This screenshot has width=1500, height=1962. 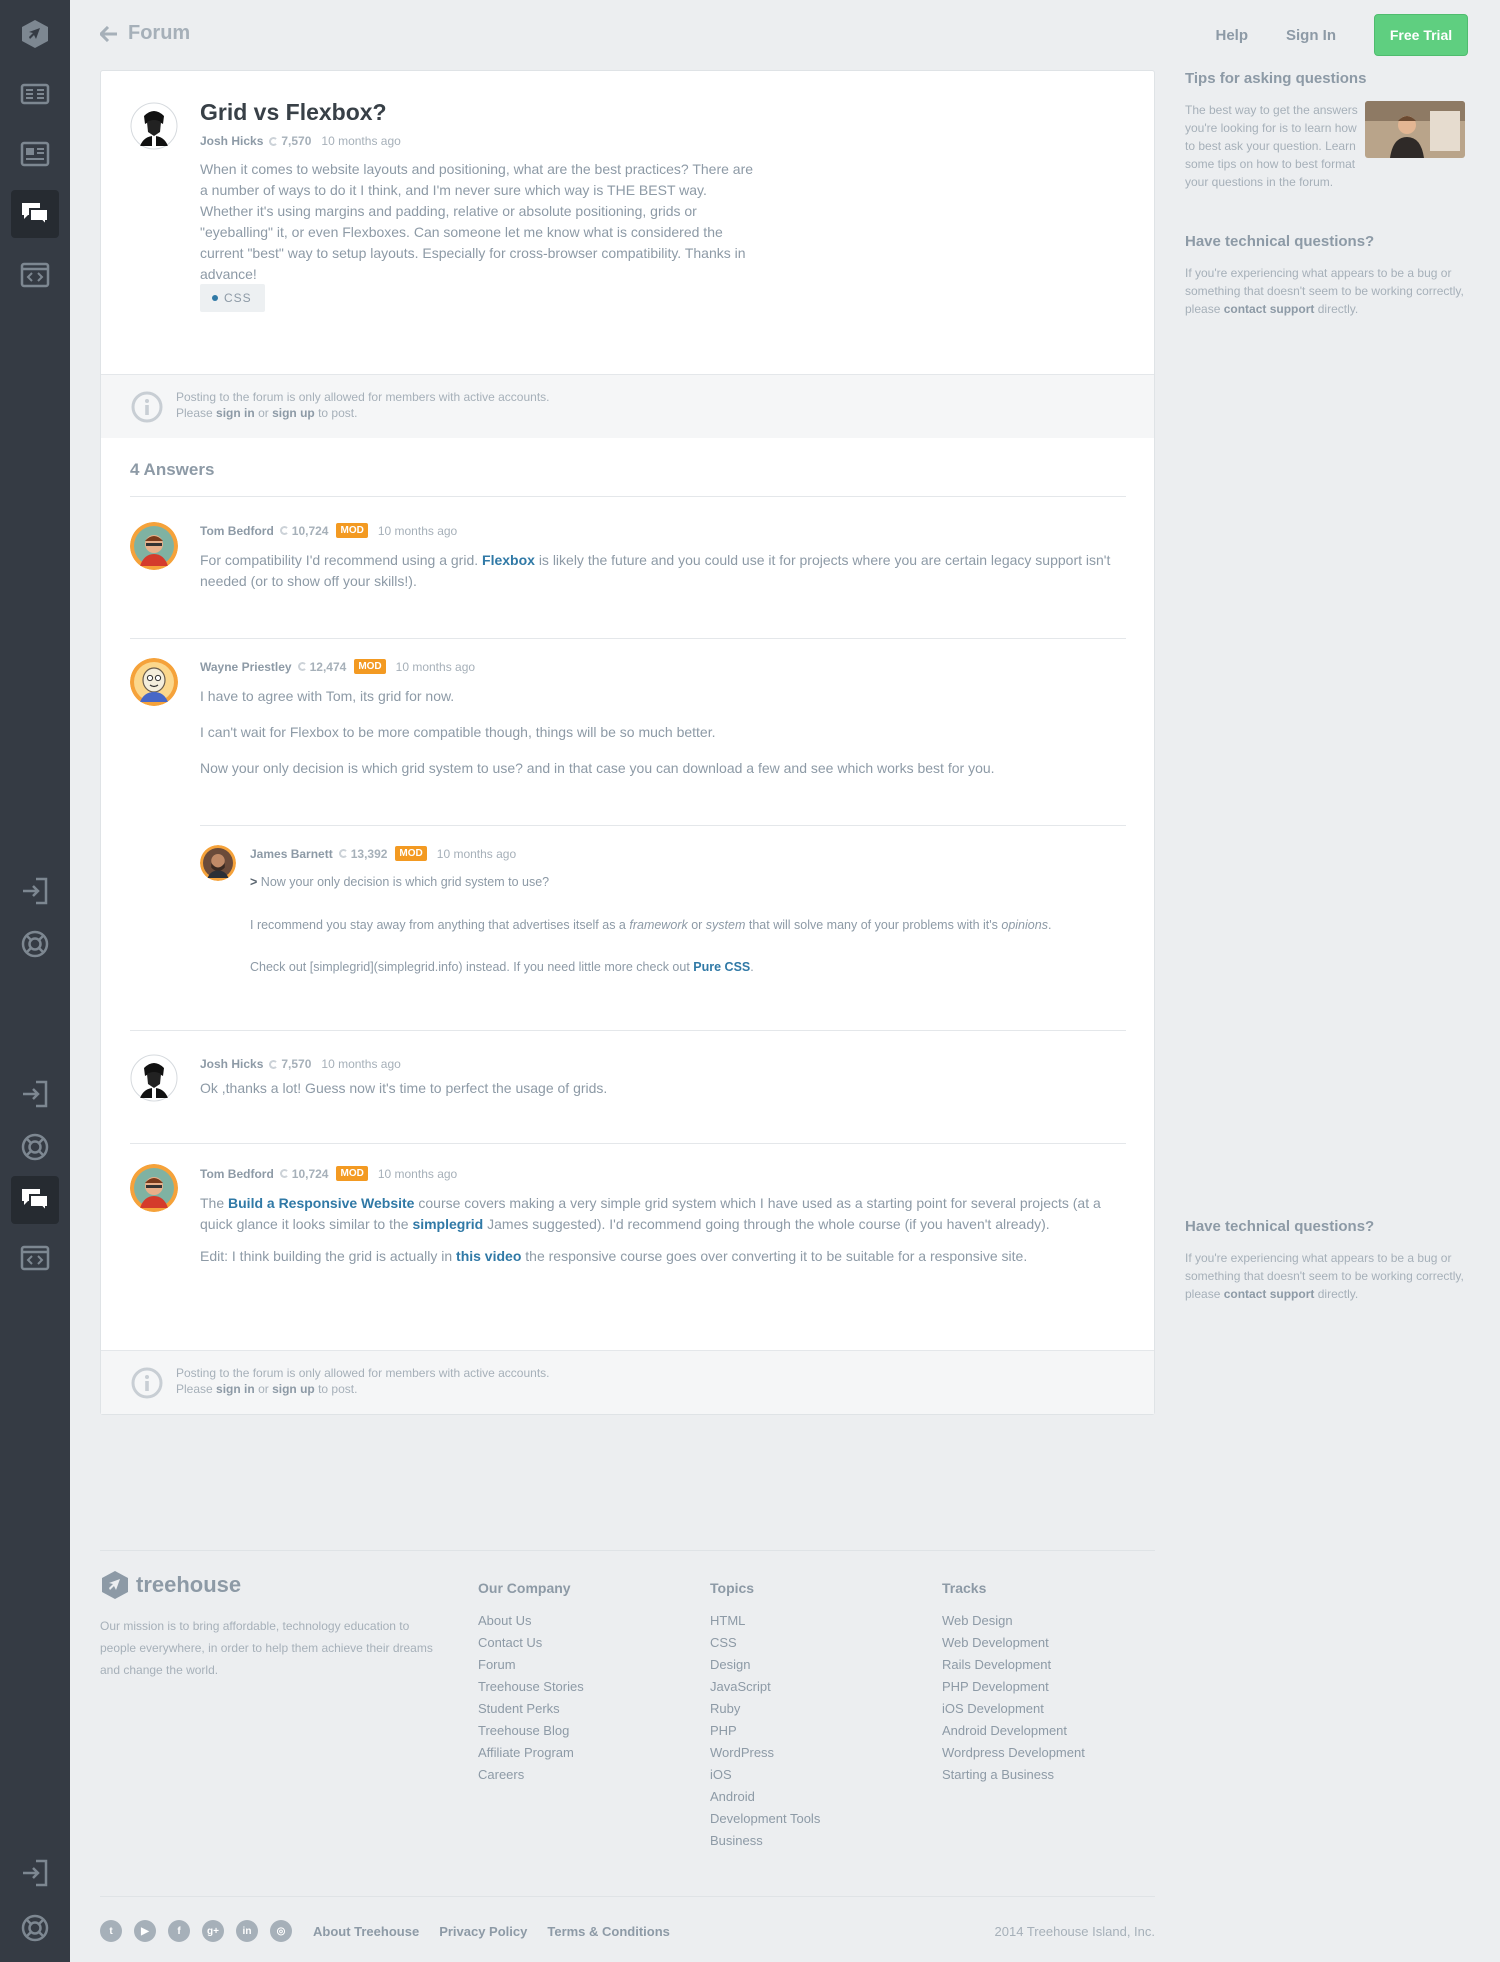 I want to click on footer-link: Contact Us, so click(x=531, y=1643).